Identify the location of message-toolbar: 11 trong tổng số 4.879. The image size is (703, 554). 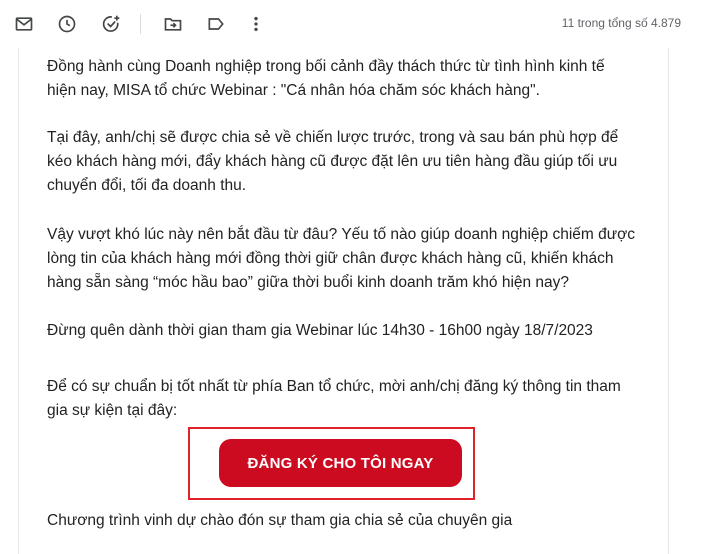
(351, 24).